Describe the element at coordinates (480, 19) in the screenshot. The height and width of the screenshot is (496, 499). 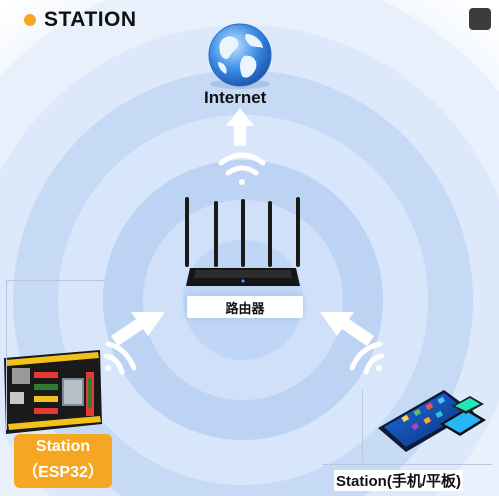
I see `image-search-icon` at that location.